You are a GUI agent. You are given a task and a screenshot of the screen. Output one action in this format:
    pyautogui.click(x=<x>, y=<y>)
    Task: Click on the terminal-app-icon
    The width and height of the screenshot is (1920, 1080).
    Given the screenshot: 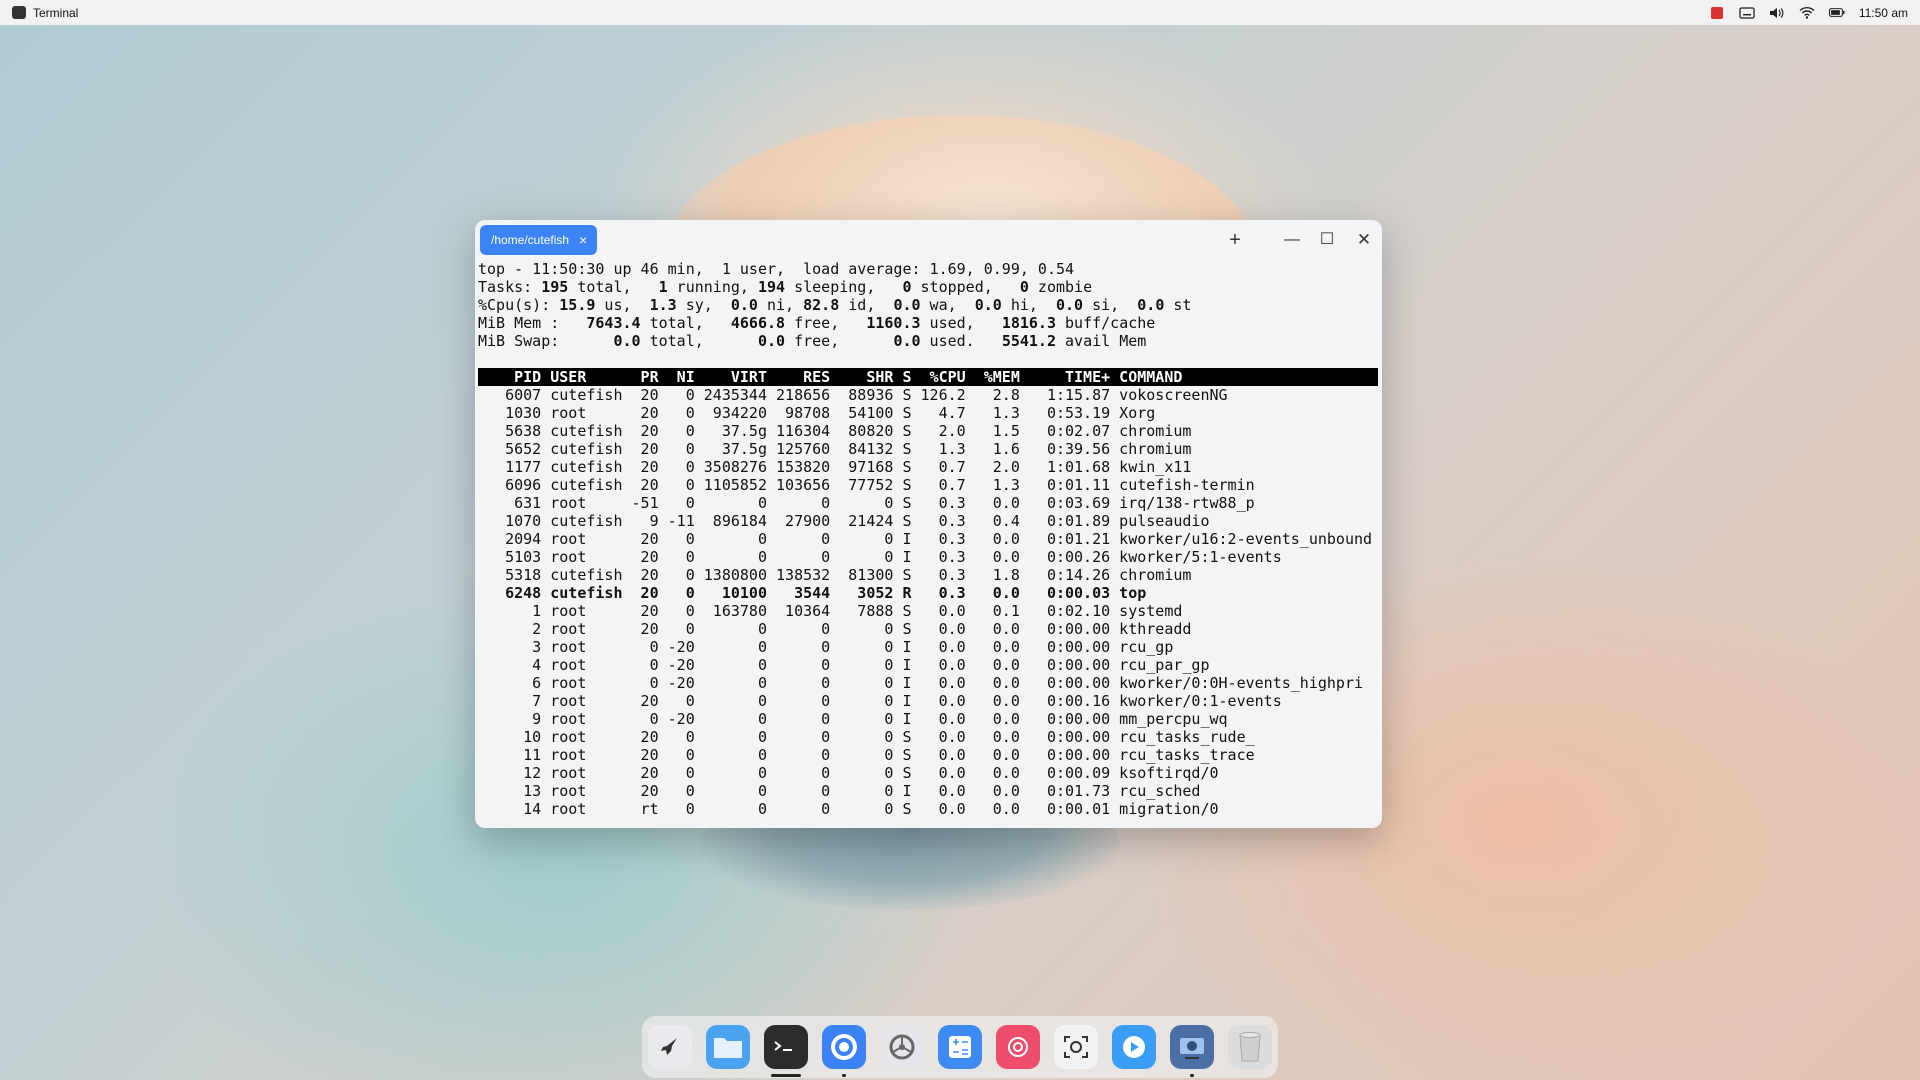 What is the action you would take?
    pyautogui.click(x=19, y=12)
    